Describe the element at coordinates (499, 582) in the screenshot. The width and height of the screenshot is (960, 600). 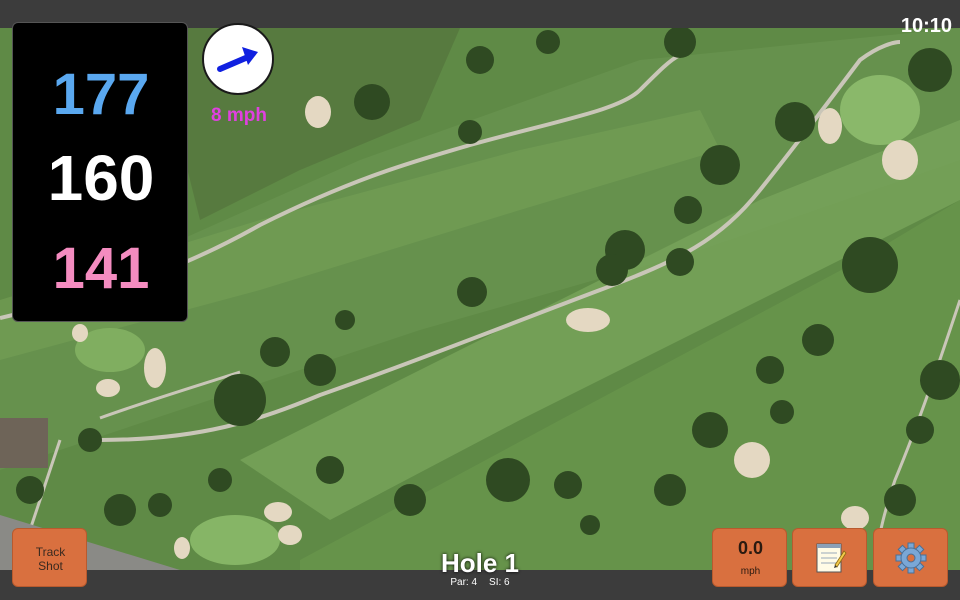
I see `hole-stroke-index: SI: 6` at that location.